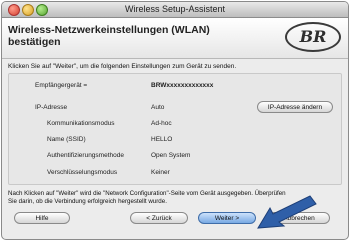 This screenshot has width=350, height=241. What do you see at coordinates (160, 172) in the screenshot?
I see `encryption-value: Keiner` at bounding box center [160, 172].